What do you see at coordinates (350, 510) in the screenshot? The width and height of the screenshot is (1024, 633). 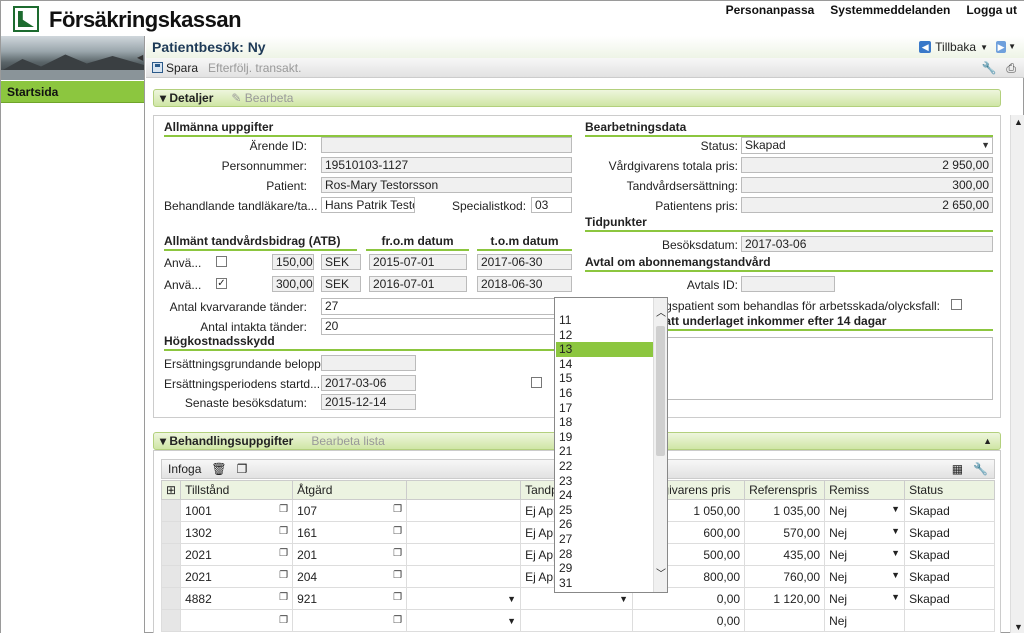 I see `cell-atgard: 107 ❐` at bounding box center [350, 510].